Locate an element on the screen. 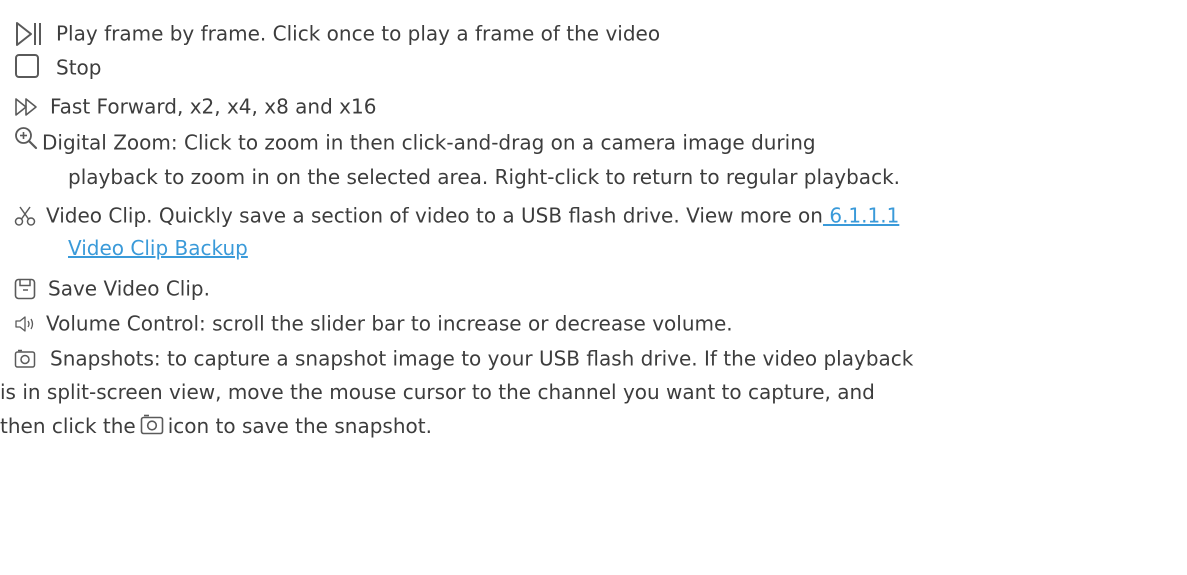 Image resolution: width=1187 pixels, height=575 pixels. scissors-icon is located at coordinates (25, 216).